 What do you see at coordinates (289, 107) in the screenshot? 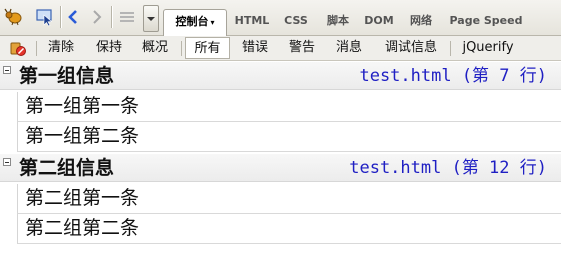
I see `console-log-row: 第一组第一条` at bounding box center [289, 107].